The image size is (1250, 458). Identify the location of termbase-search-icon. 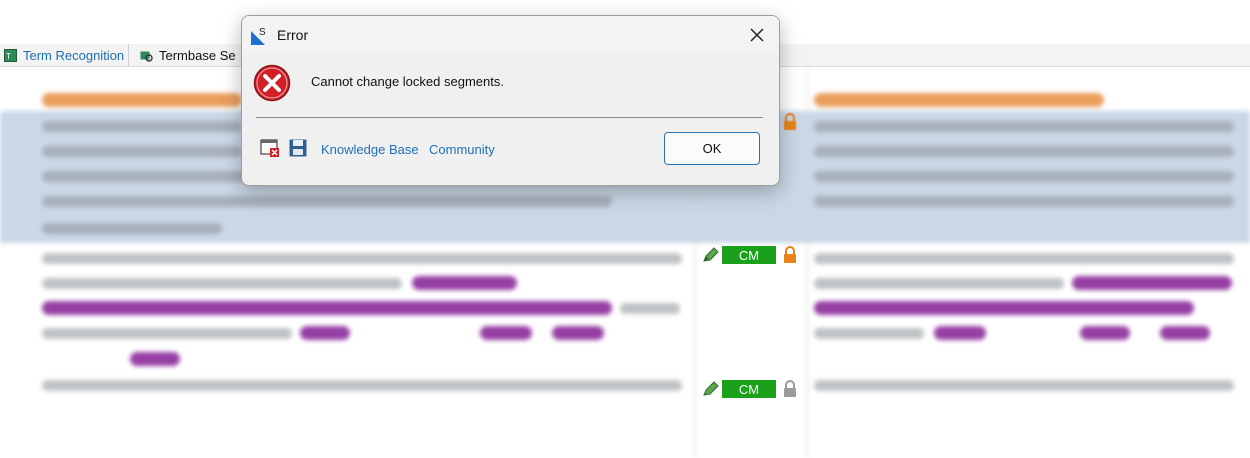
(146, 56).